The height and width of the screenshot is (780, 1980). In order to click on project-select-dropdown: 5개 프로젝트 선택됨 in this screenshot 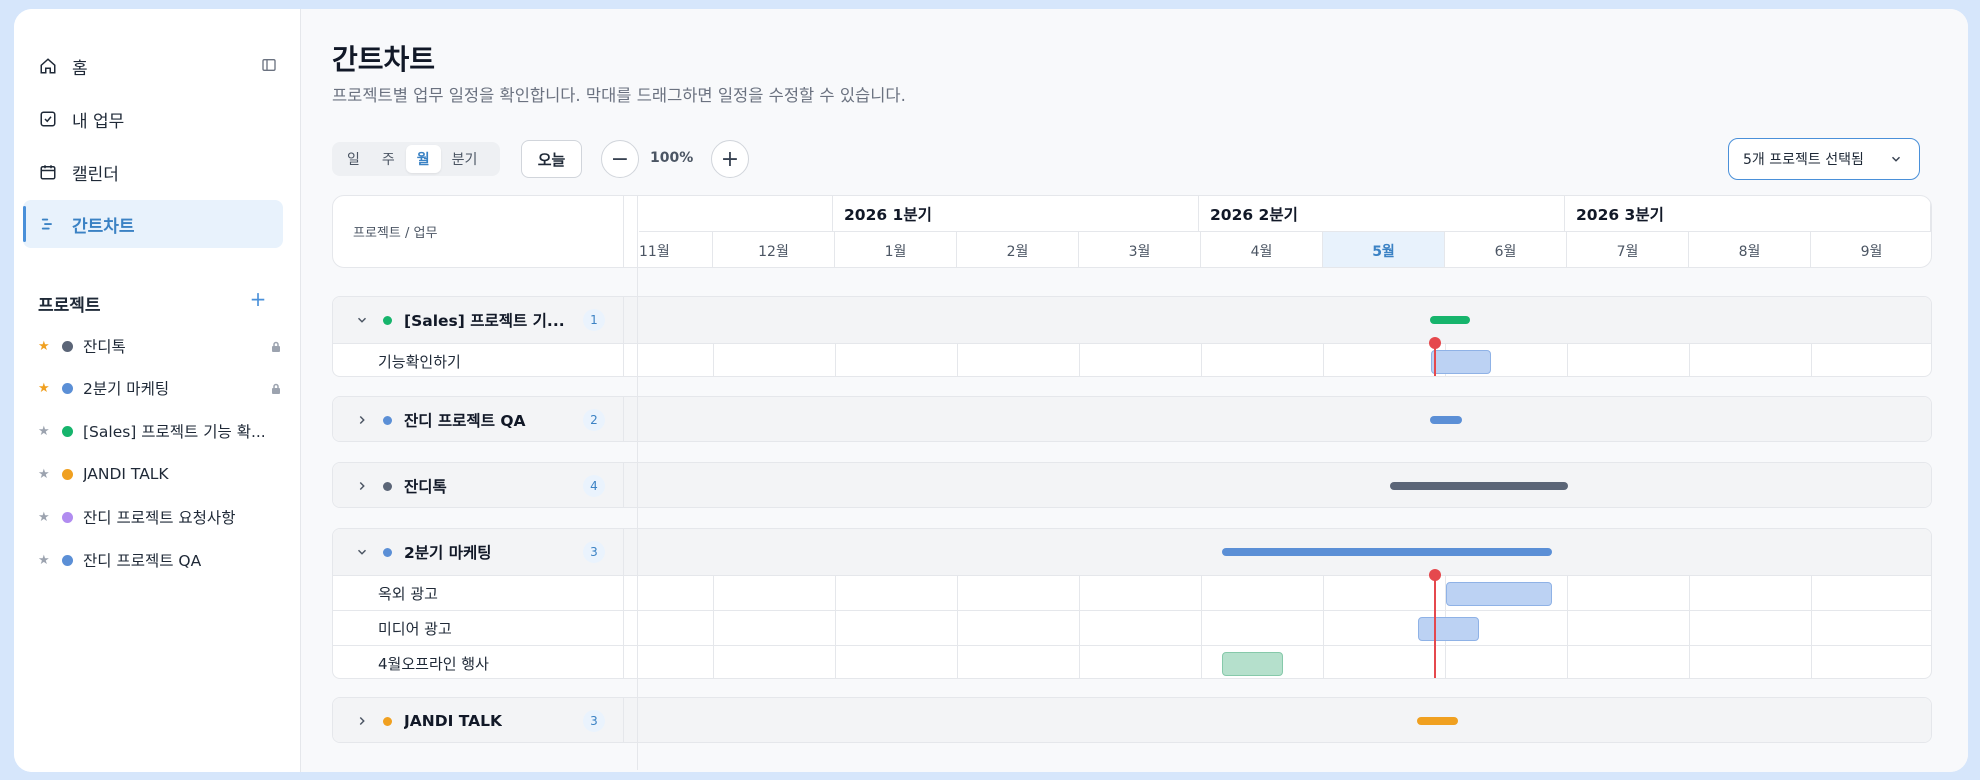, I will do `click(1824, 159)`.